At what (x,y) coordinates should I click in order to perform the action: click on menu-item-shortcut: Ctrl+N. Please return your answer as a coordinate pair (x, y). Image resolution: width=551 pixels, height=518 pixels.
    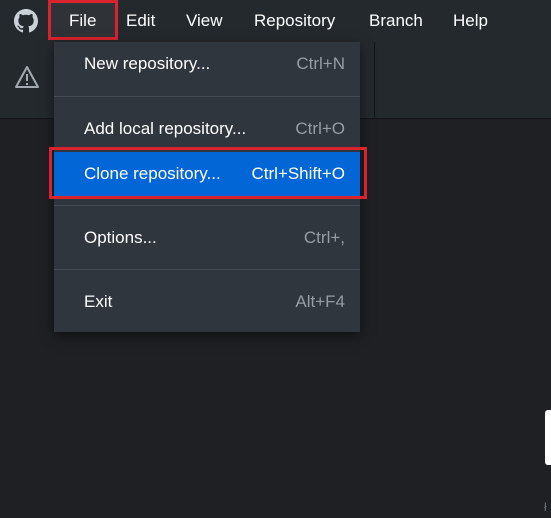
    Looking at the image, I should click on (320, 63).